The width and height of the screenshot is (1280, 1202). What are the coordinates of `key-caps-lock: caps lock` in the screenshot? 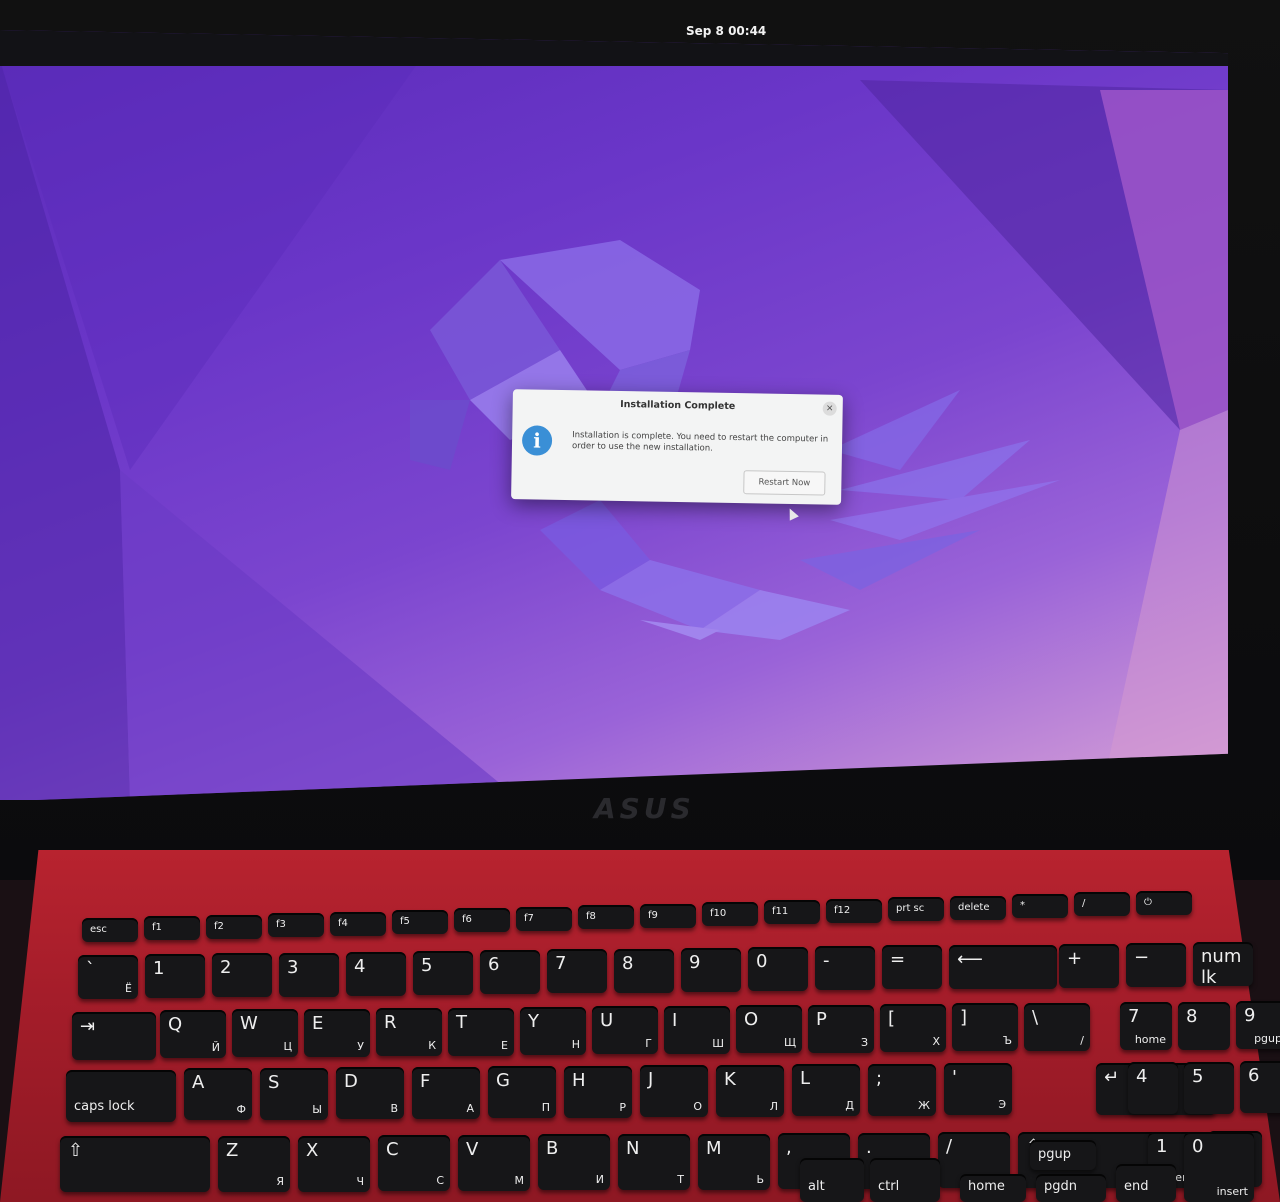 It's located at (121, 1096).